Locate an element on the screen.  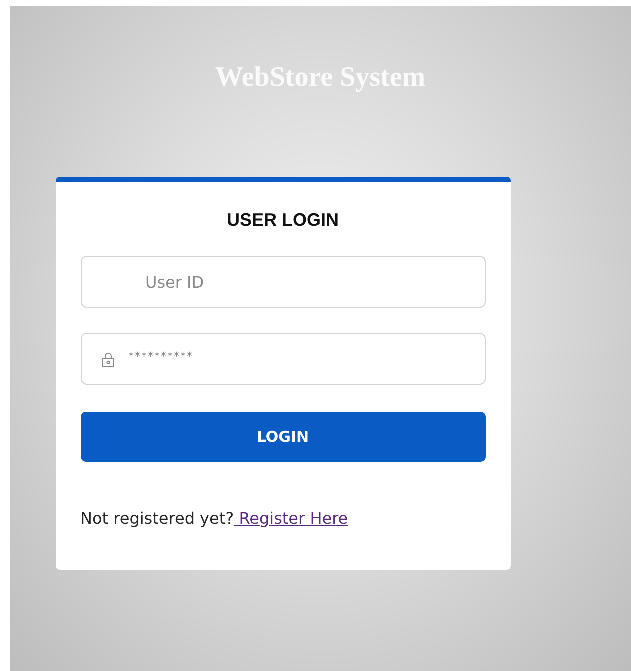
password-field: ********** is located at coordinates (283, 359).